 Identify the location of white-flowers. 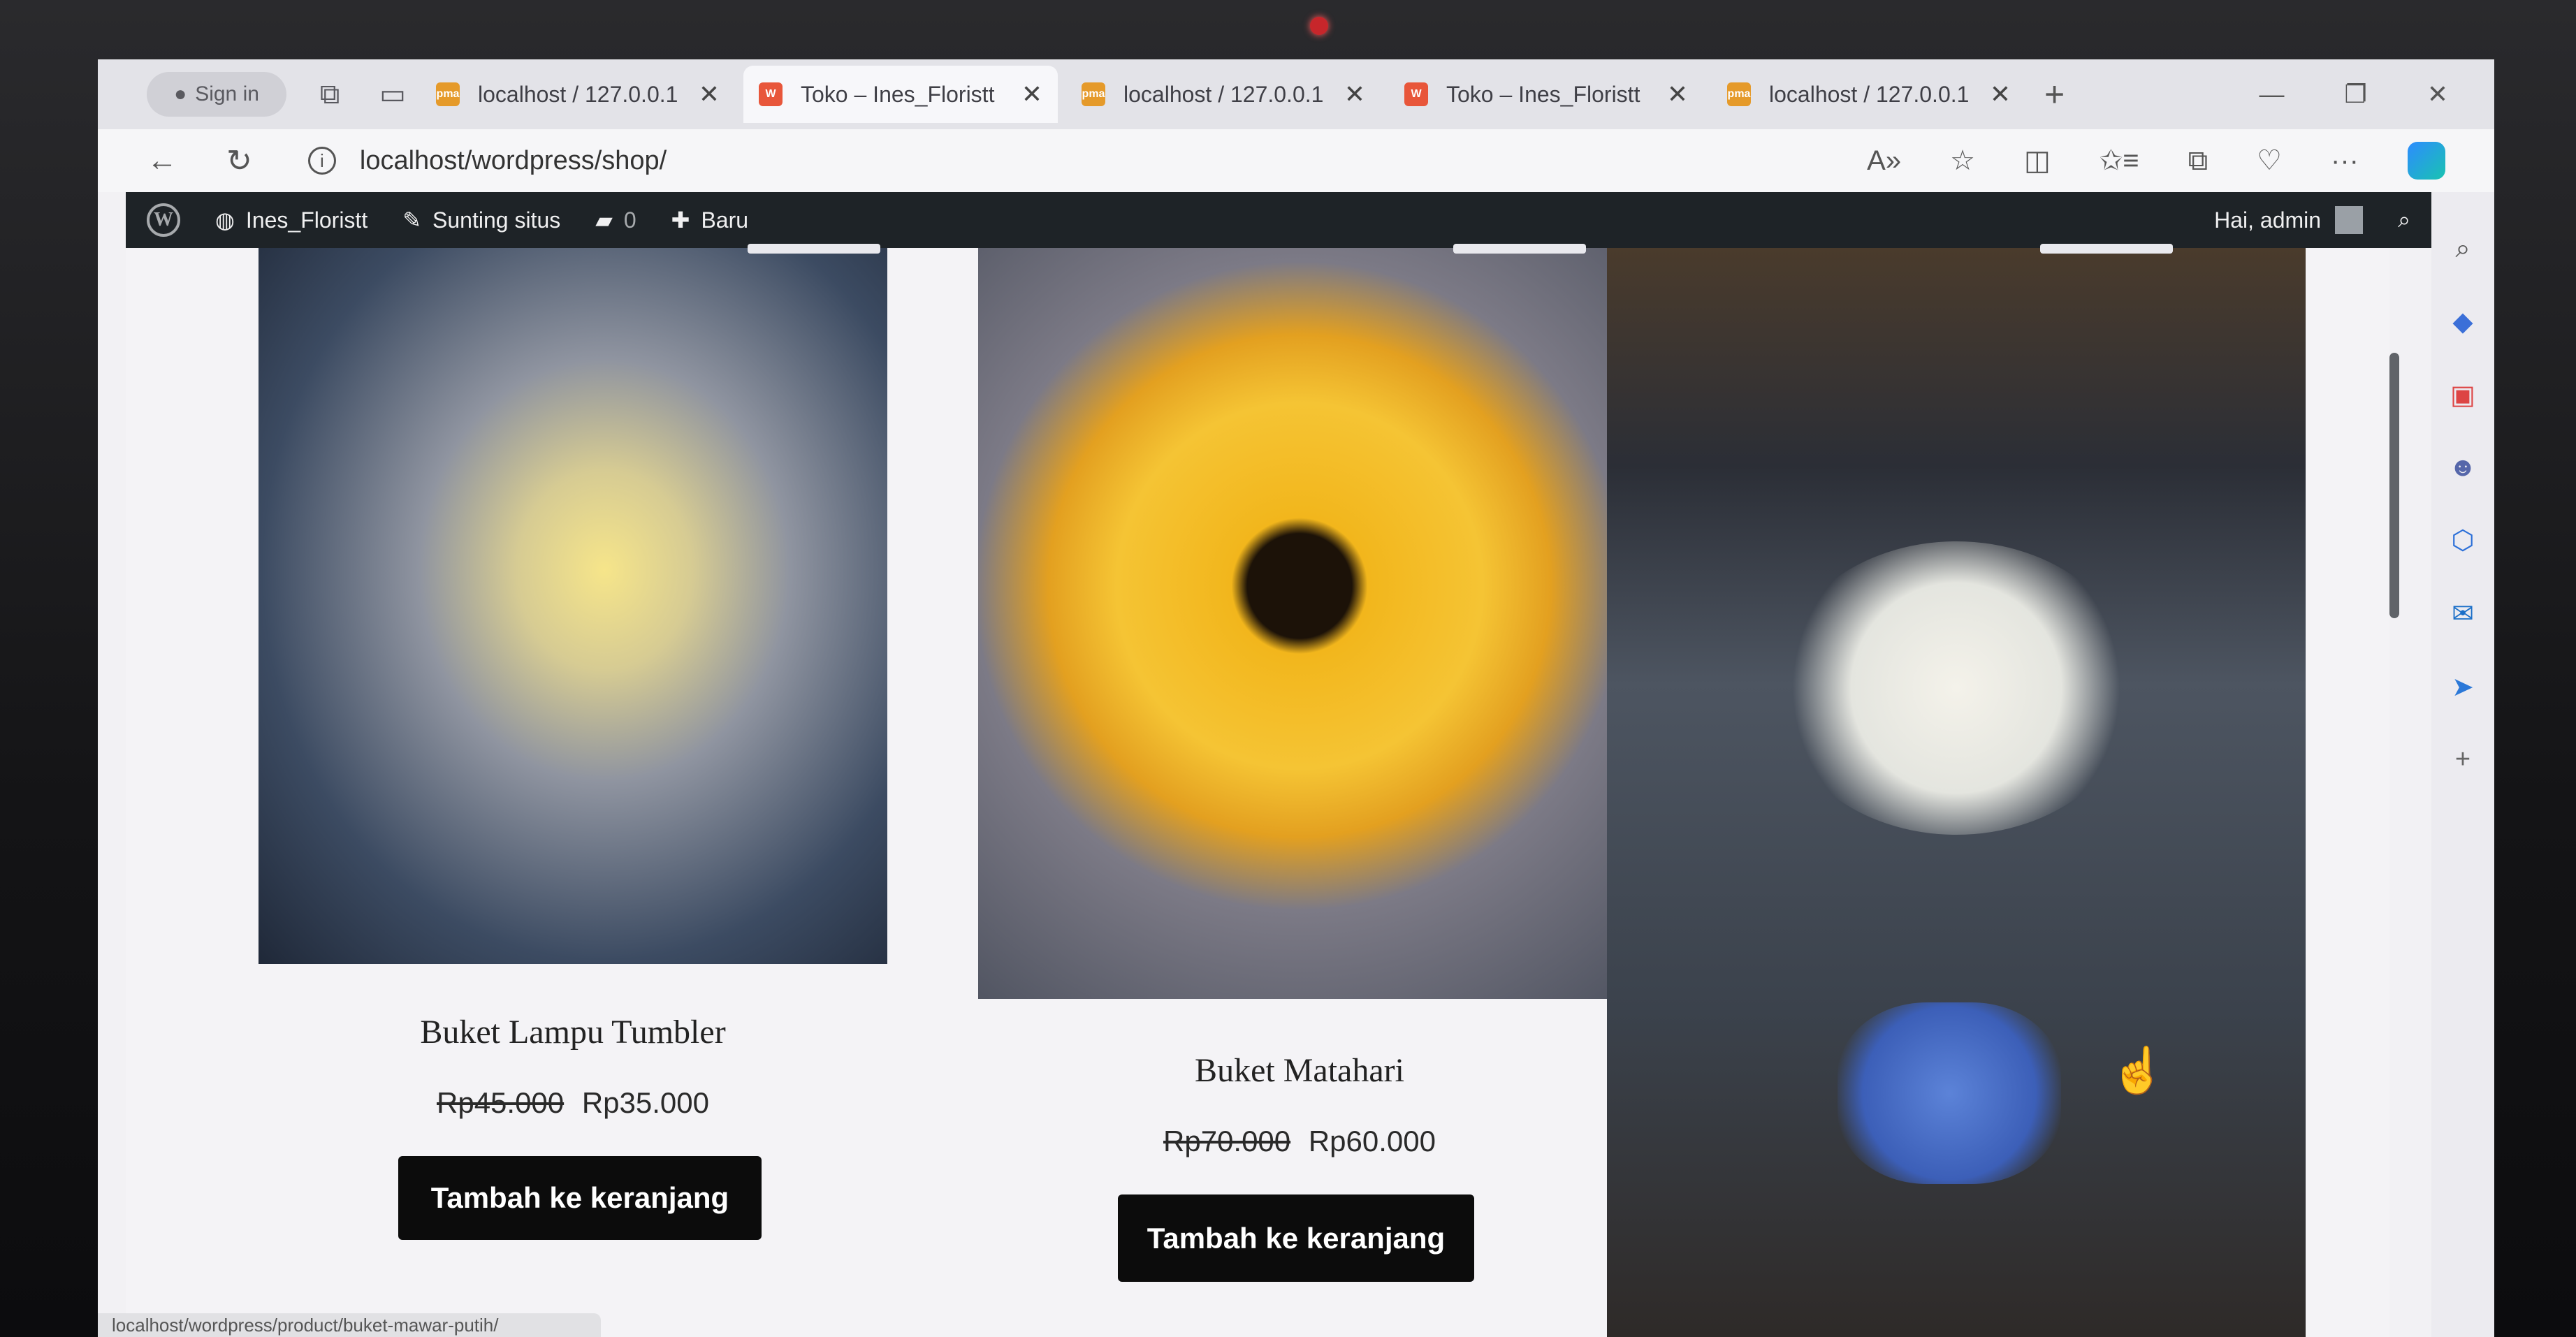
(1956, 688).